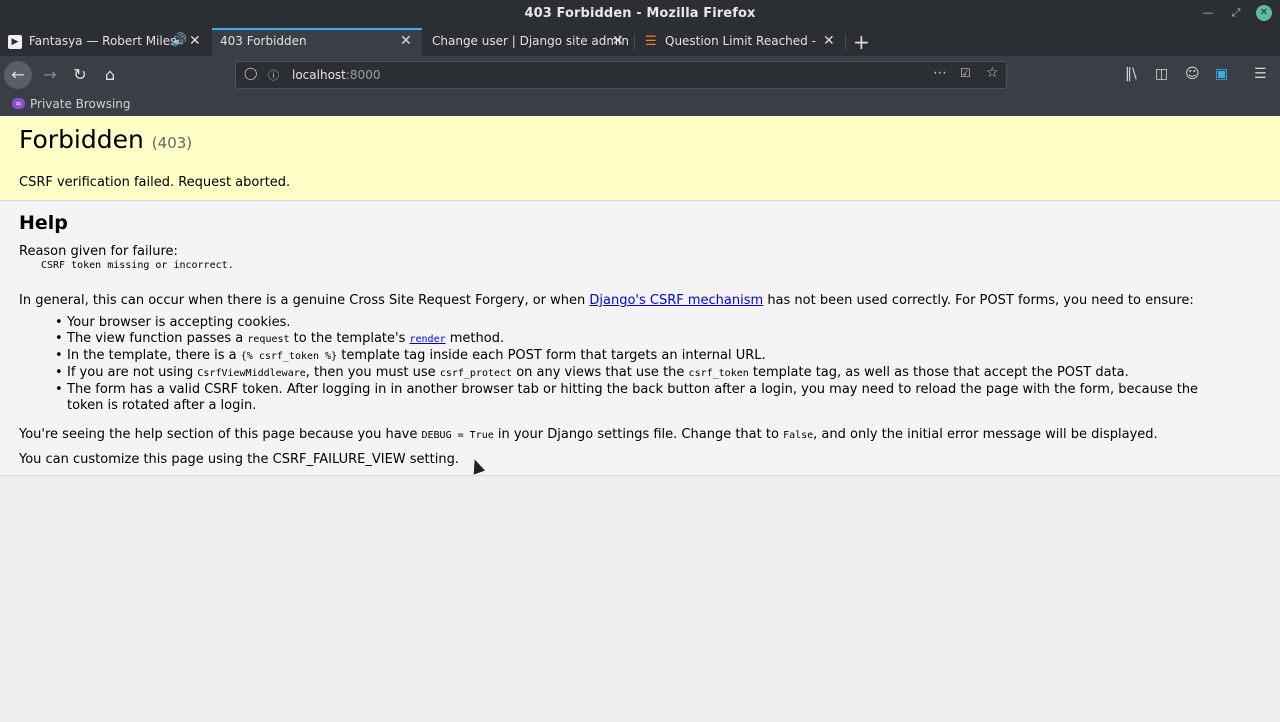 This screenshot has width=1280, height=722. Describe the element at coordinates (172, 143) in the screenshot. I see `error-code: (403)` at that location.